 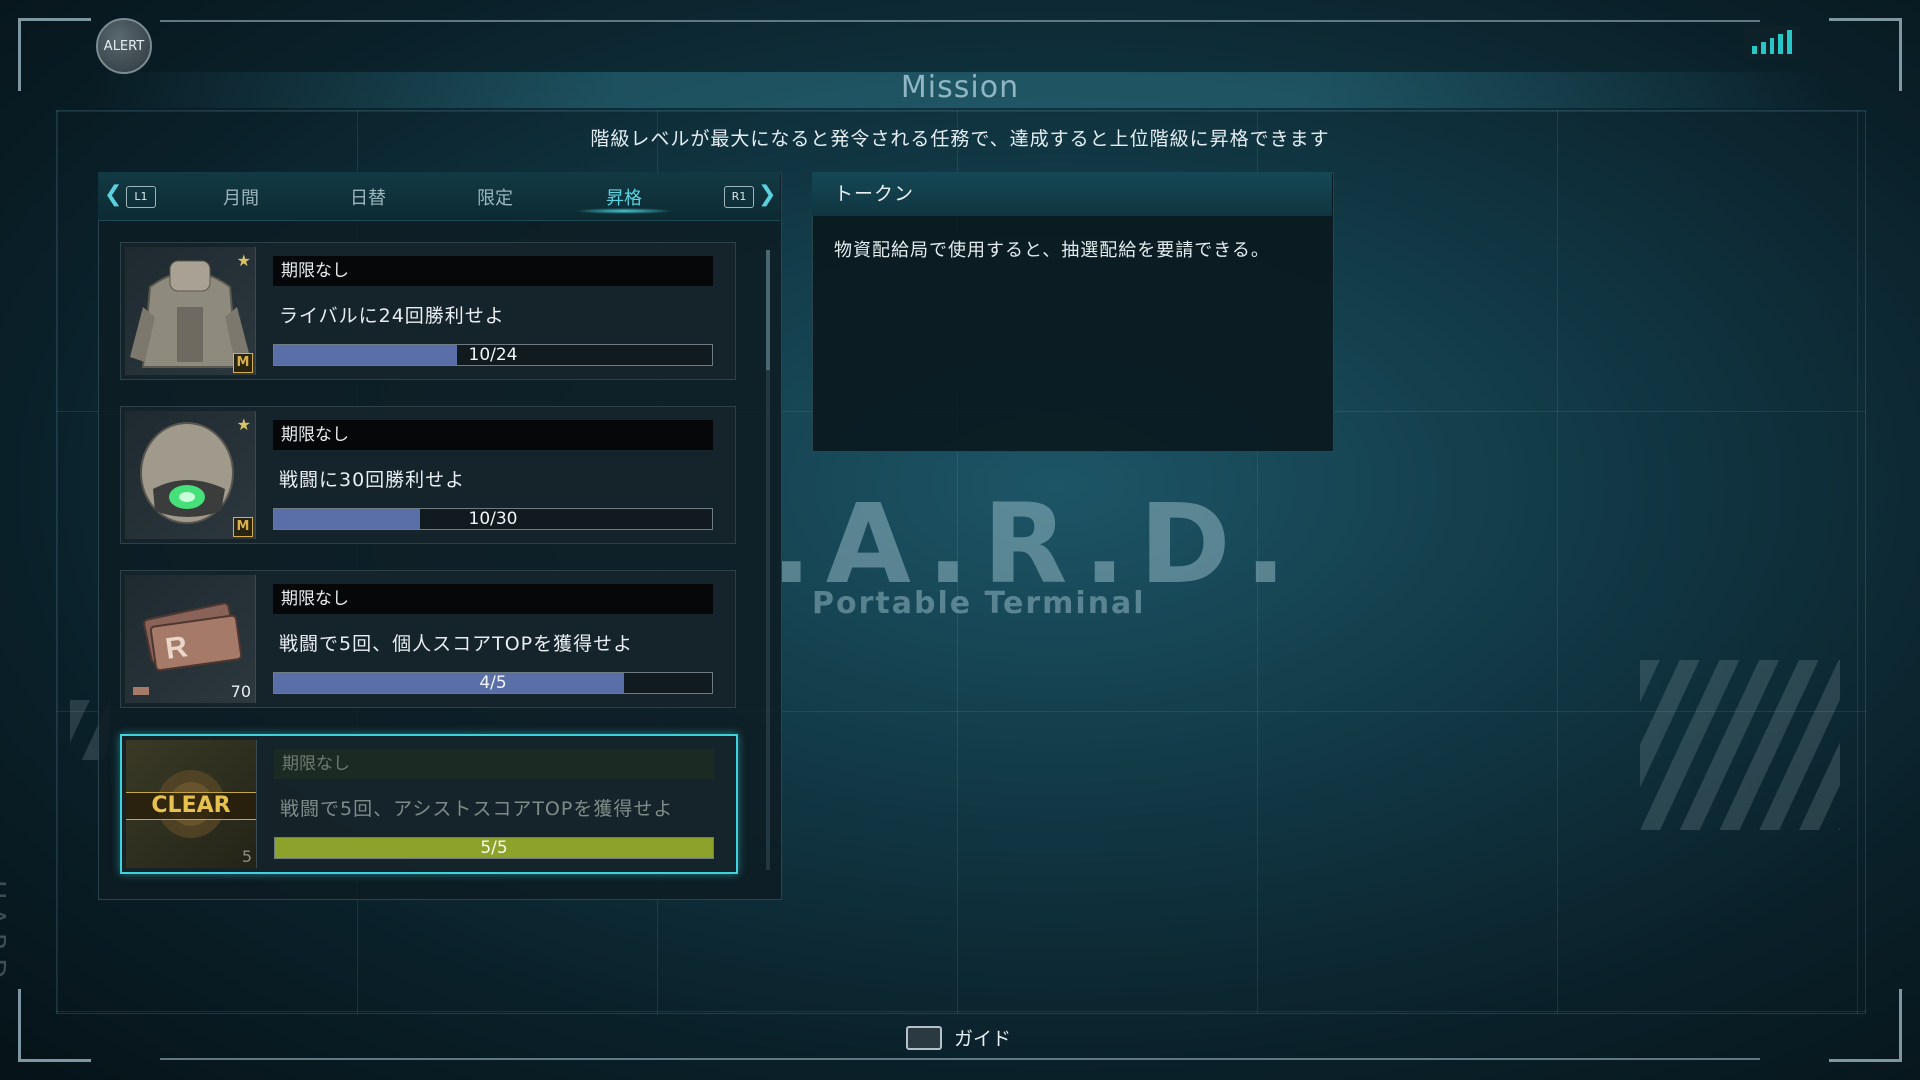 What do you see at coordinates (1772, 43) in the screenshot?
I see `signal-strength-icon` at bounding box center [1772, 43].